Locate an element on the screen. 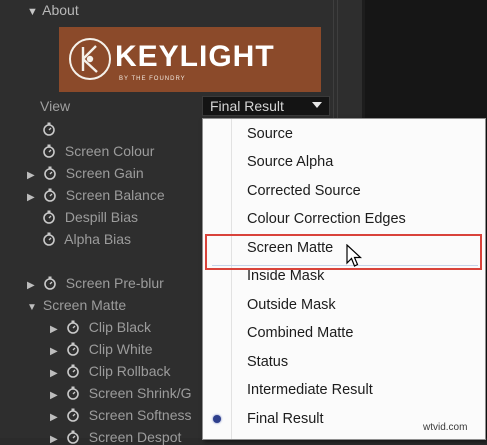 The image size is (487, 445). property-label: Screen Shrink/G is located at coordinates (140, 393).